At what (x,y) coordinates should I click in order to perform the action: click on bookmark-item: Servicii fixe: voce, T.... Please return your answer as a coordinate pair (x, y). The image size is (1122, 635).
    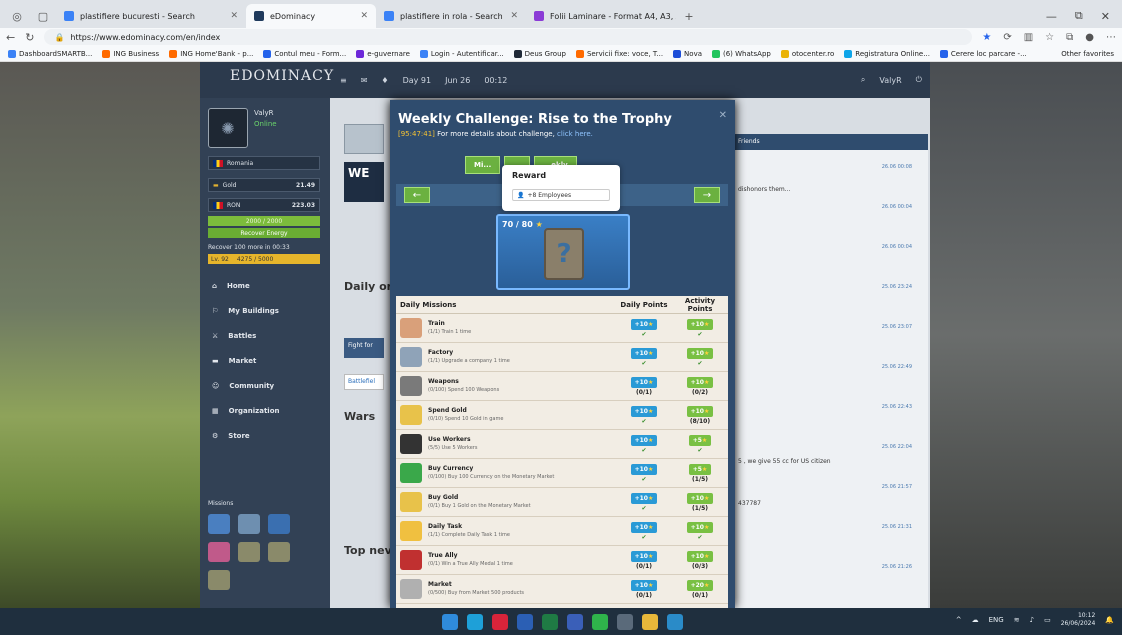
    Looking at the image, I should click on (619, 53).